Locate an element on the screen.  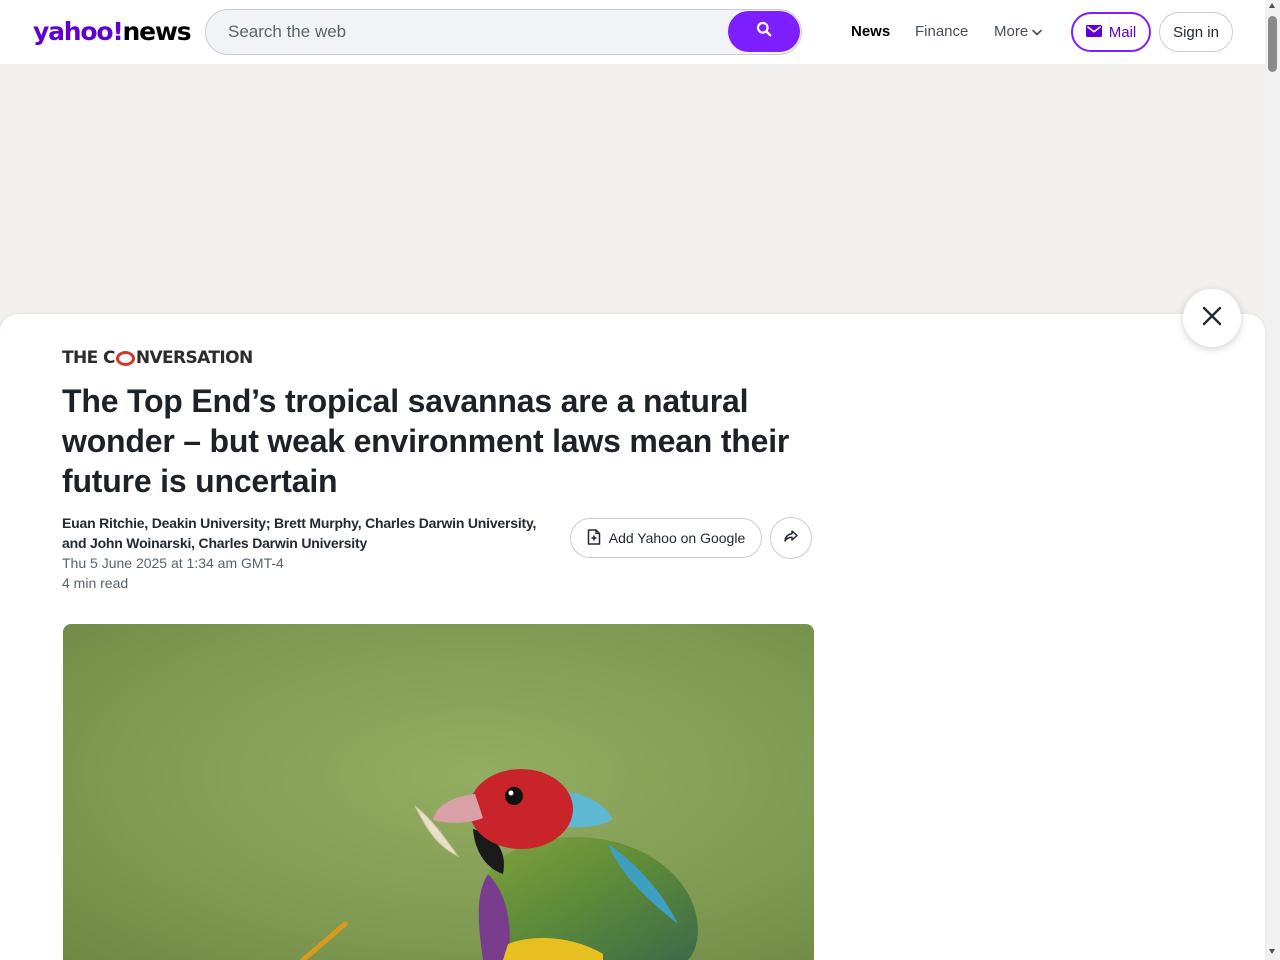
chevron-down-icon is located at coordinates (1037, 32).